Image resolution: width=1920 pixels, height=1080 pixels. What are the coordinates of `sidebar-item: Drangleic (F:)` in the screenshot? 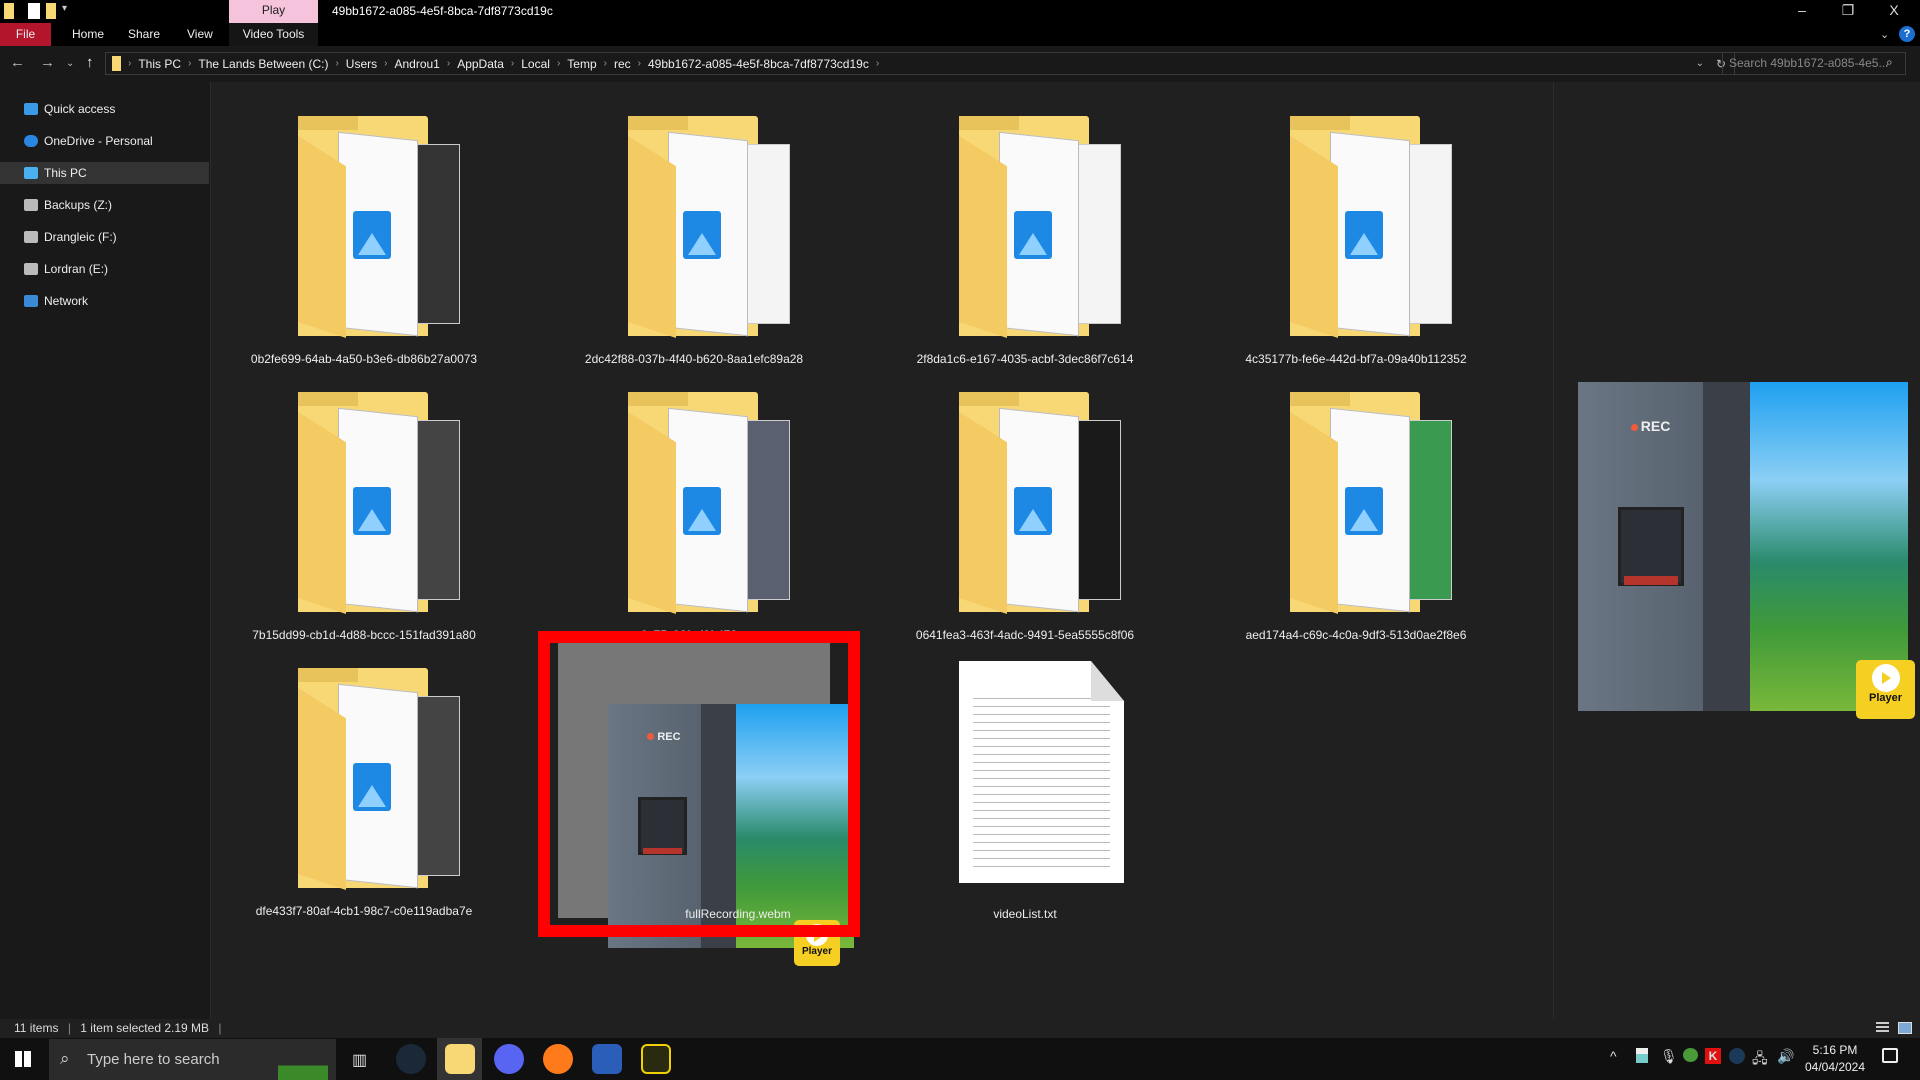 It's located at (104, 237).